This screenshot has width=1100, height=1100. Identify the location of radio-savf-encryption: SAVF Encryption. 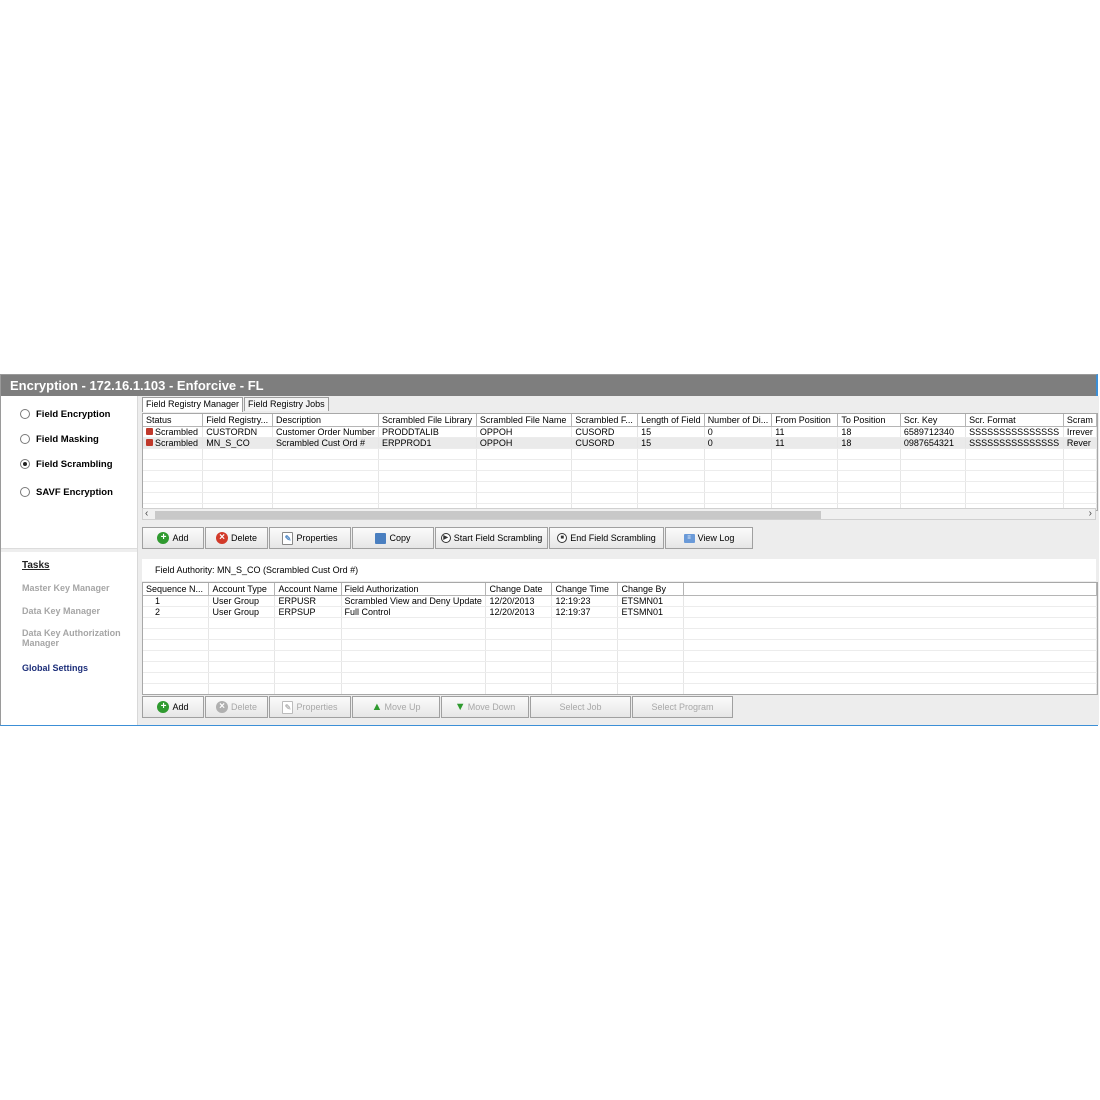
(66, 492).